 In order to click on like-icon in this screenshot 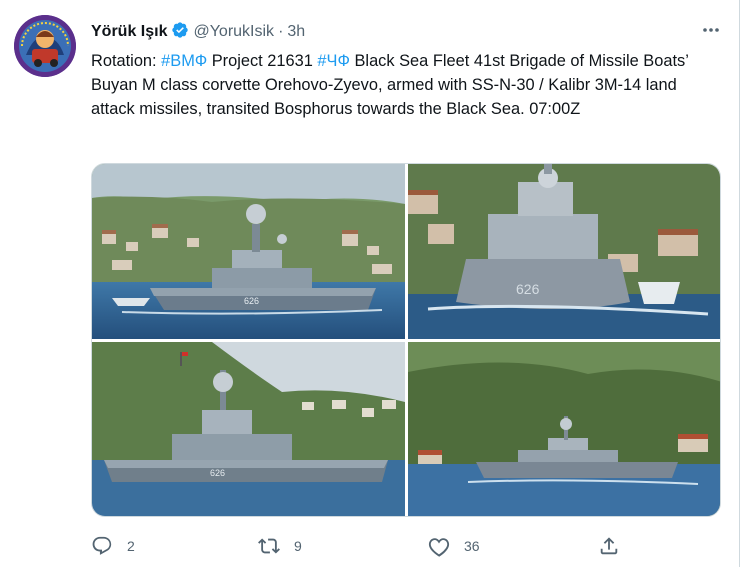, I will do `click(439, 547)`.